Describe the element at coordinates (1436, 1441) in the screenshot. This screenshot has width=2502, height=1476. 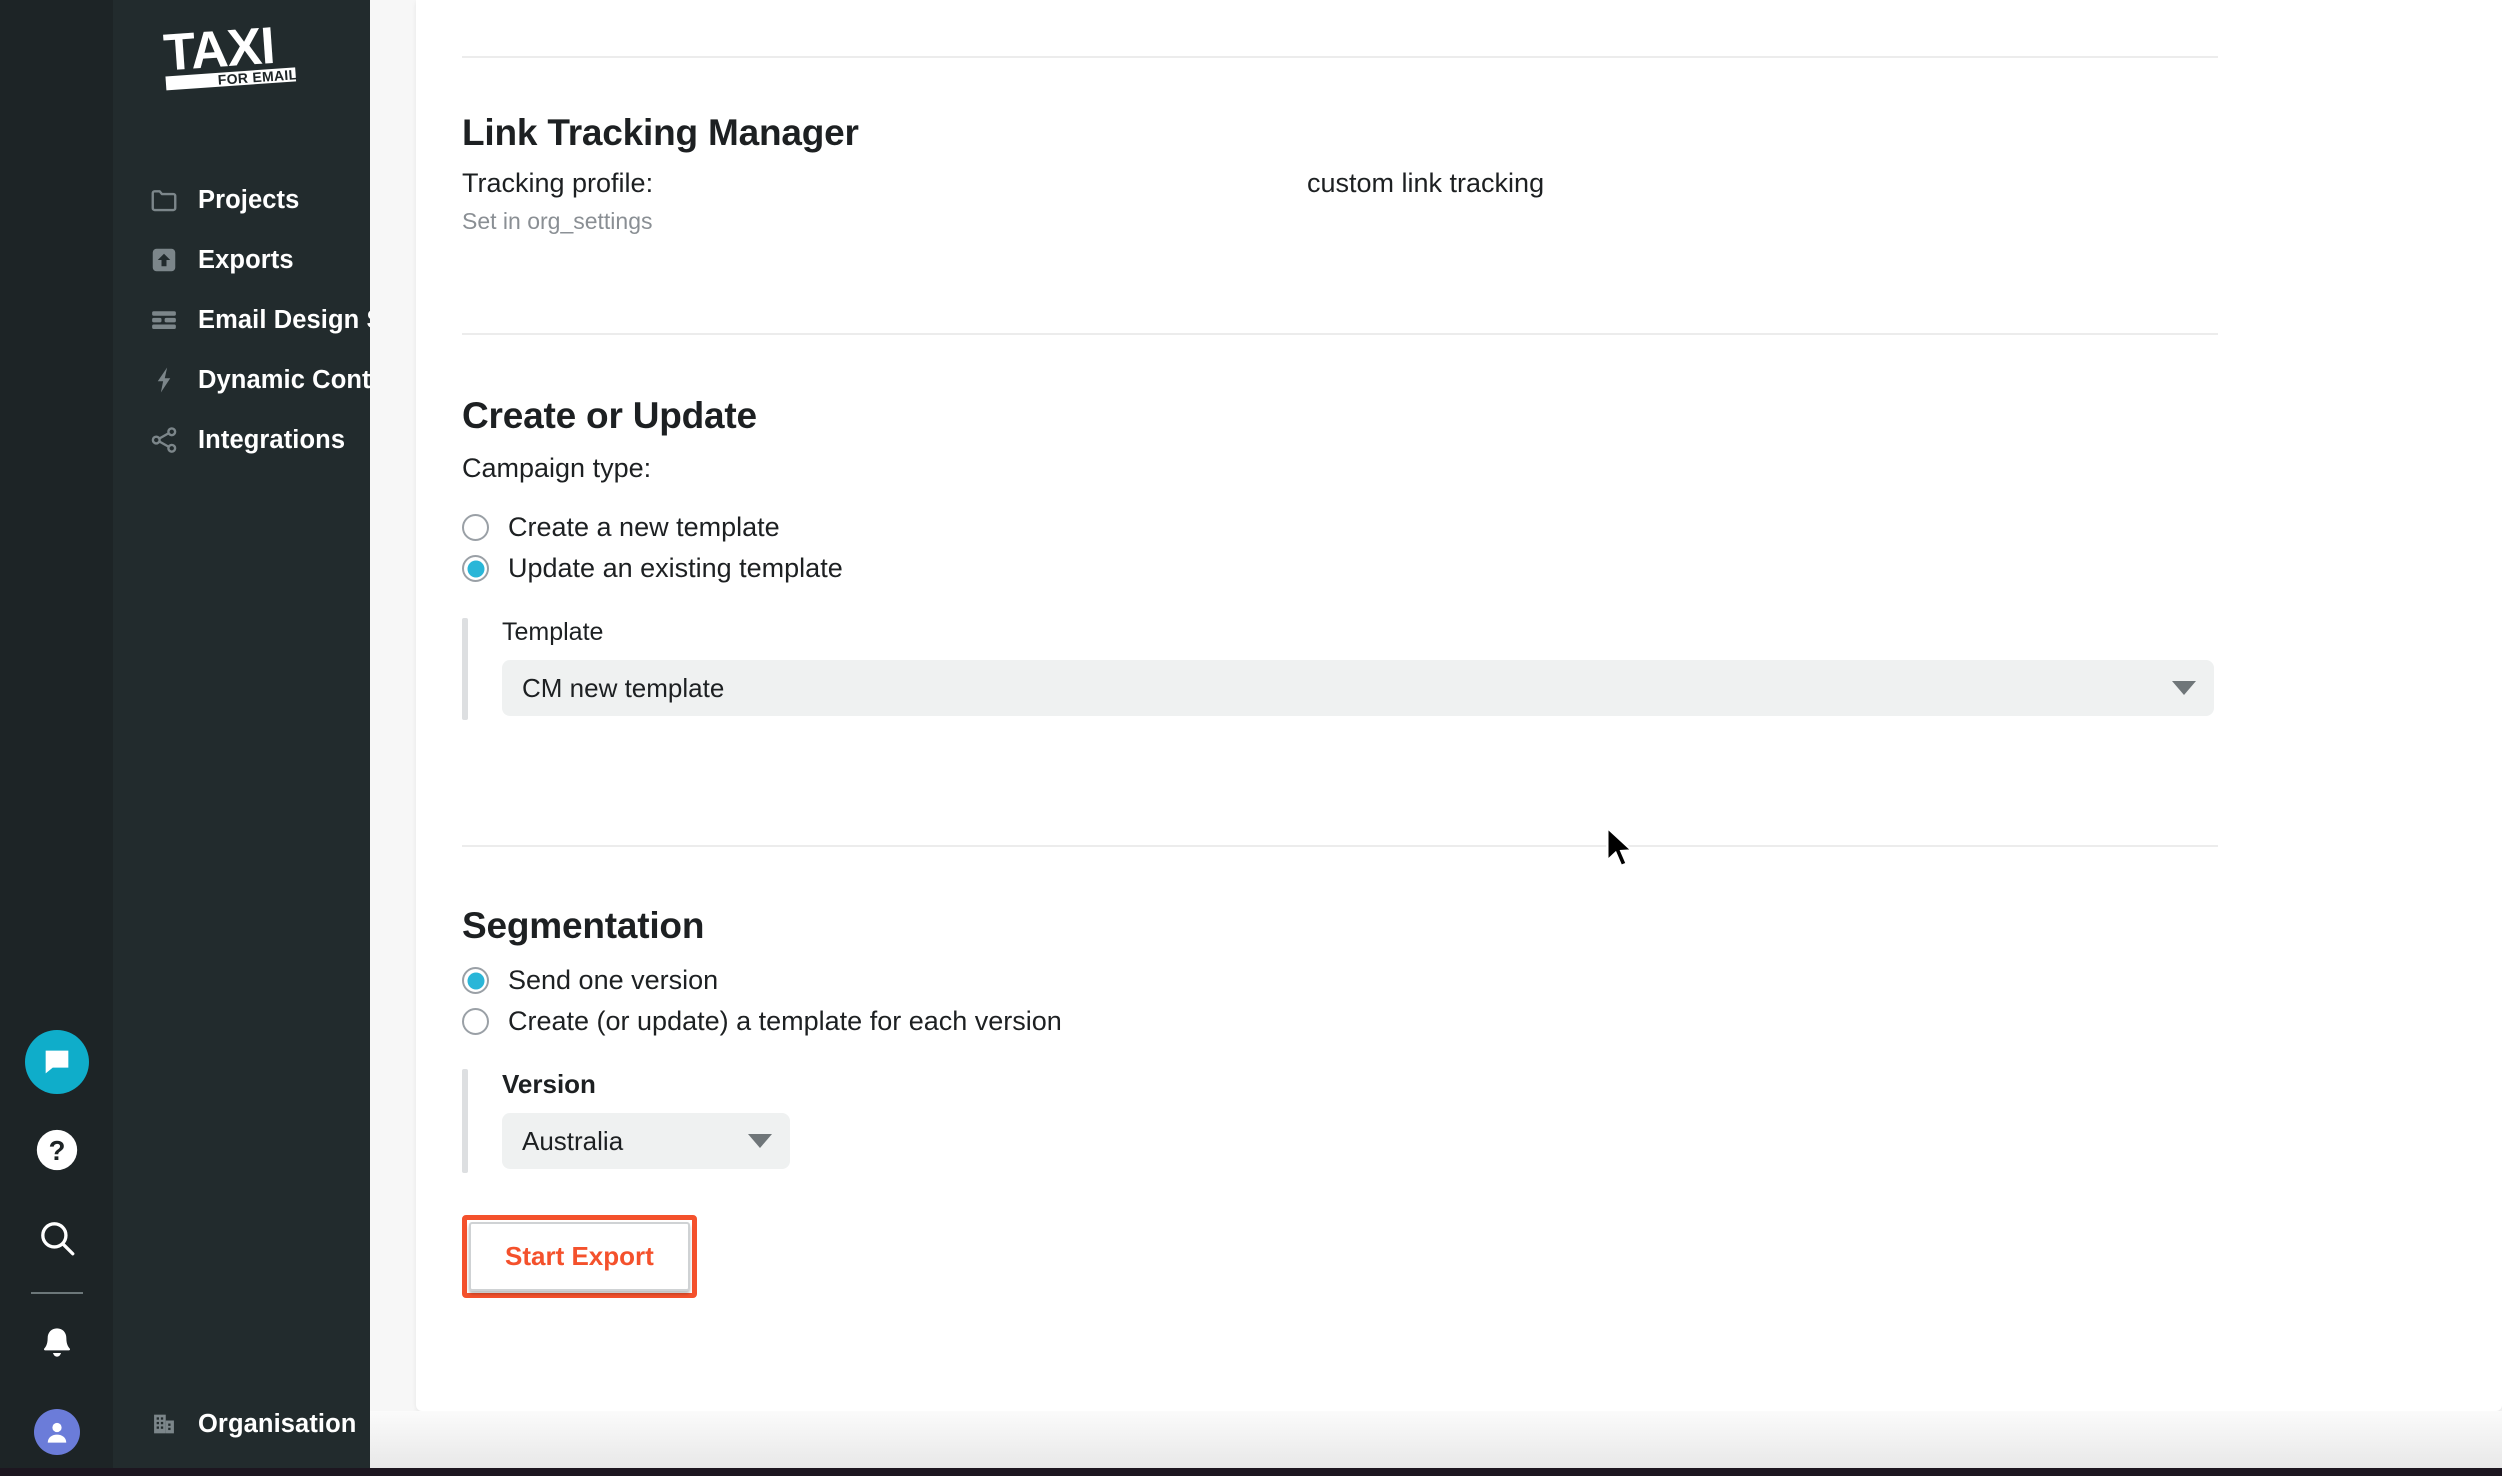
I see `footer-strip` at that location.